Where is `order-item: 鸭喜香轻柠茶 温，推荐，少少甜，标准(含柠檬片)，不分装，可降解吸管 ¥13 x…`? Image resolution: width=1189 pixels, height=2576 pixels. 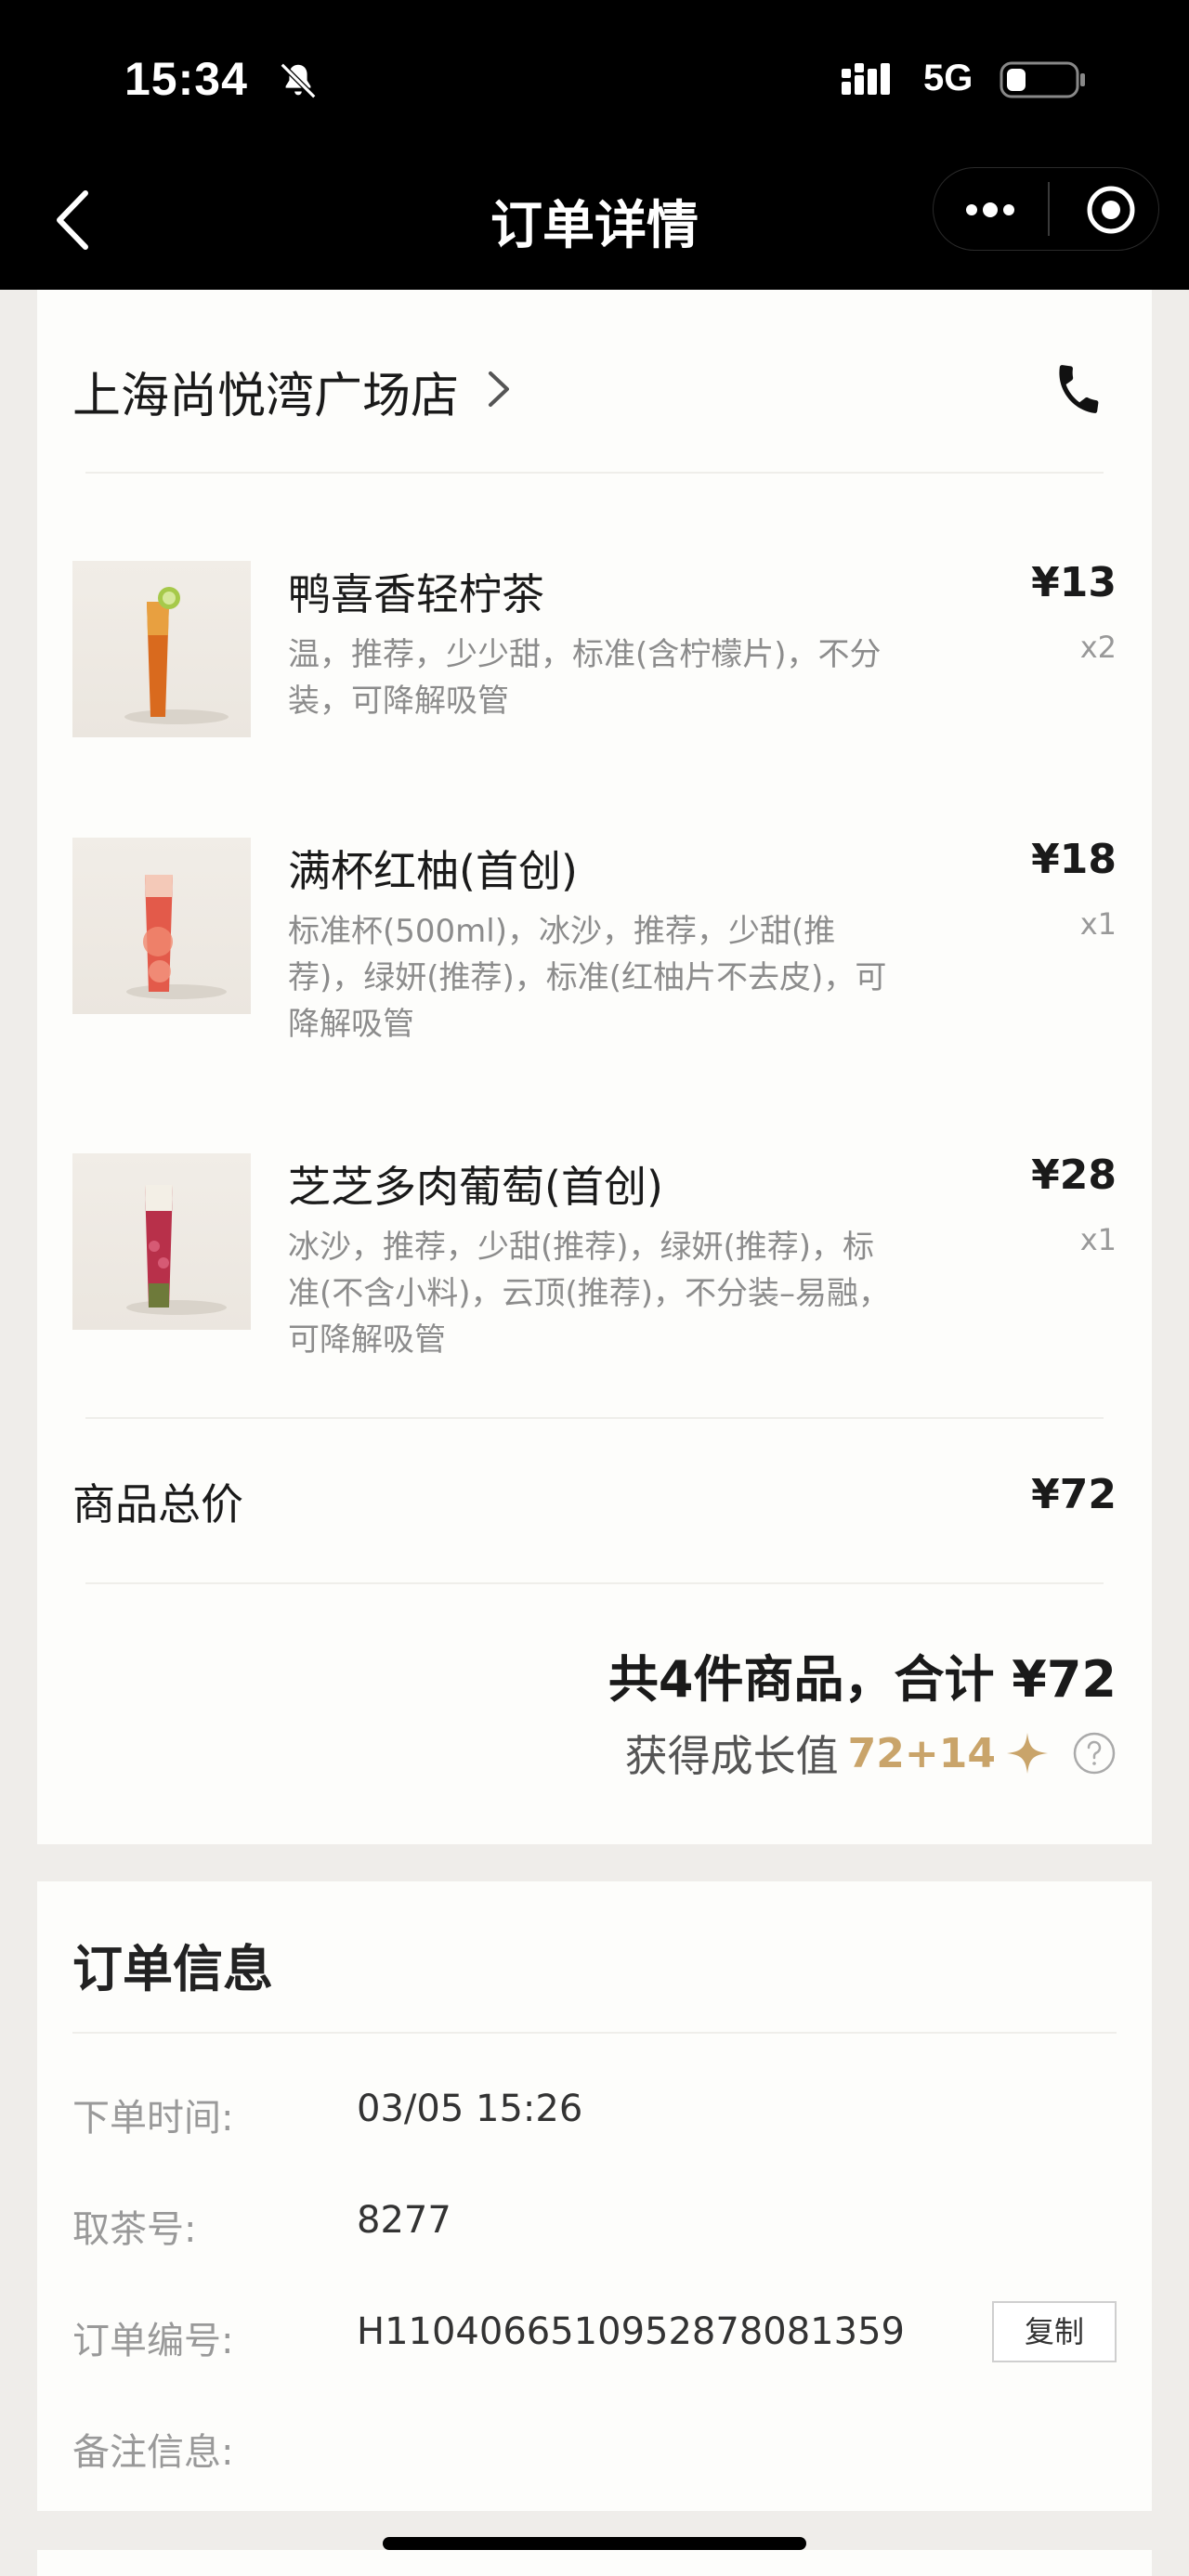 order-item: 鸭喜香轻柠茶 温，推荐，少少甜，标准(含柠檬片)，不分装，可降解吸管 ¥13 x… is located at coordinates (594, 653).